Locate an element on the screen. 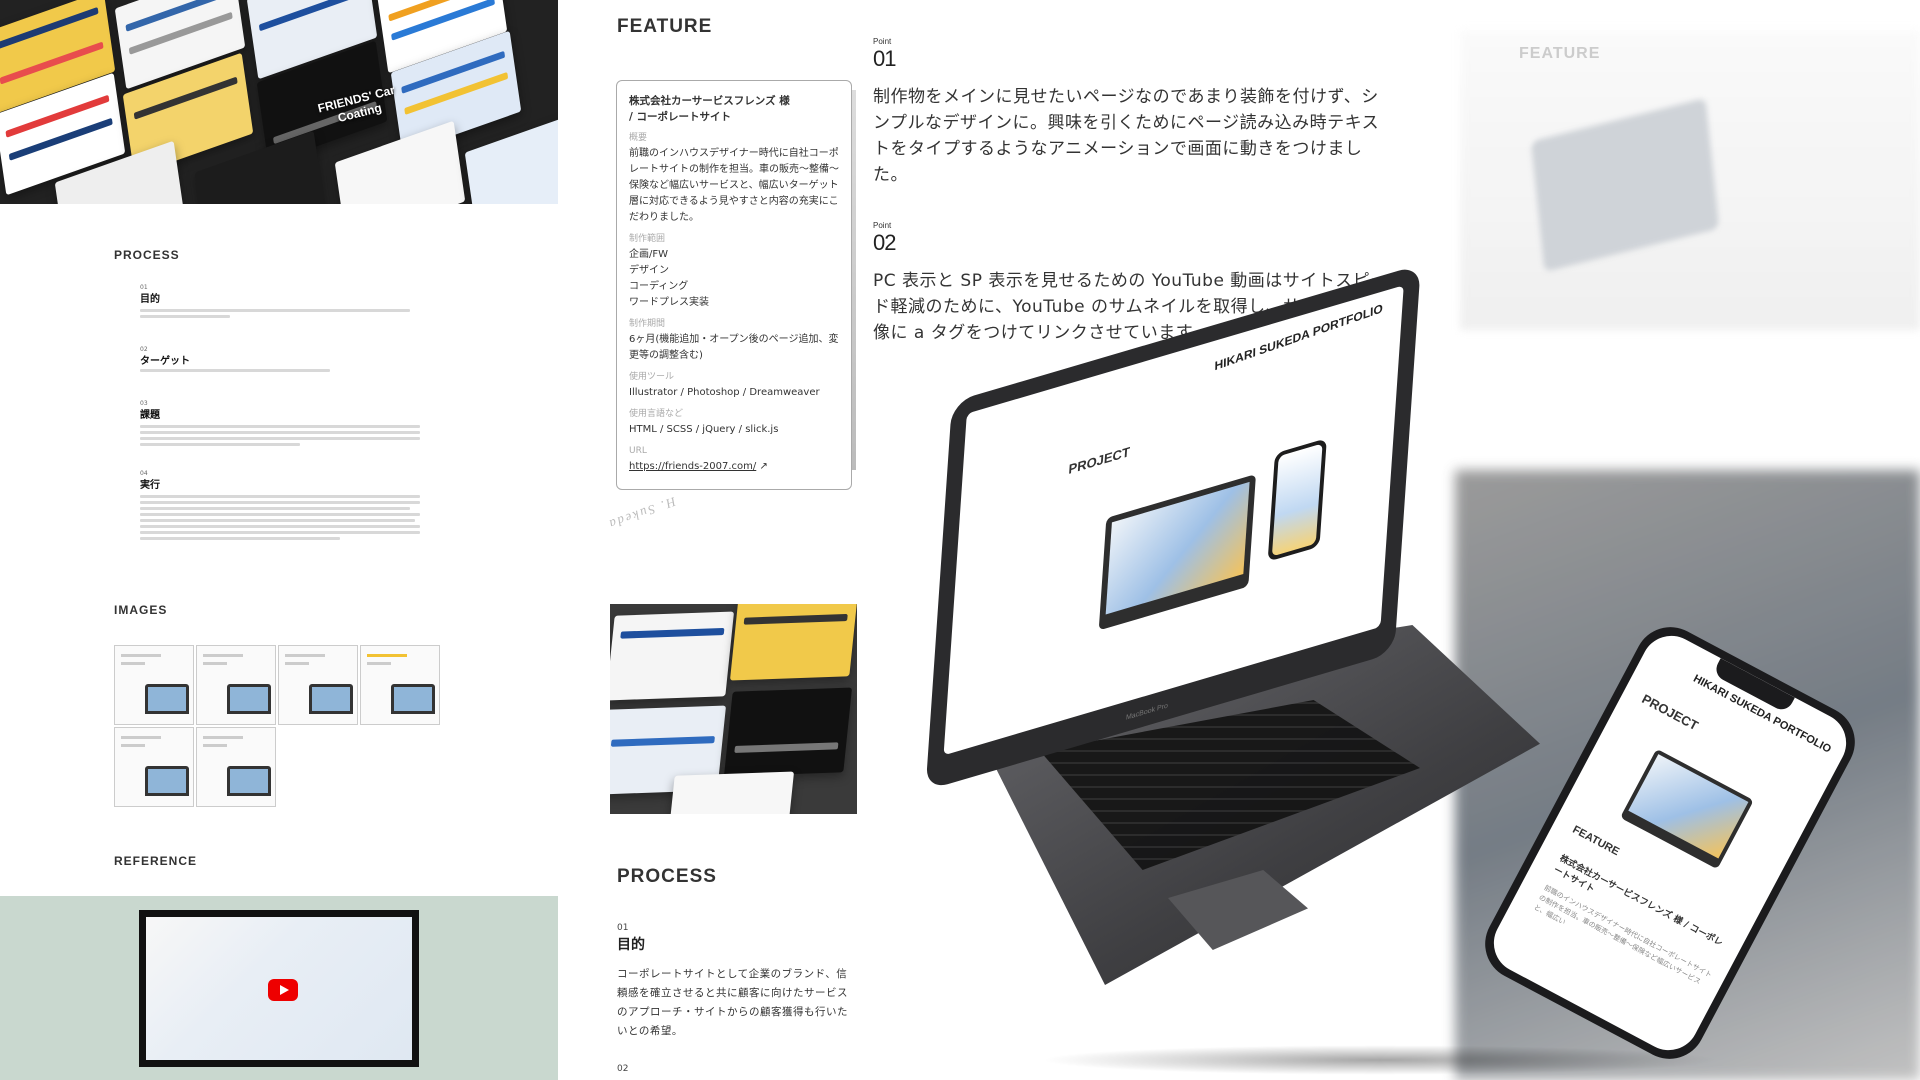  site-url-link: https://friends-2007.com/ ↗ is located at coordinates (734, 467).